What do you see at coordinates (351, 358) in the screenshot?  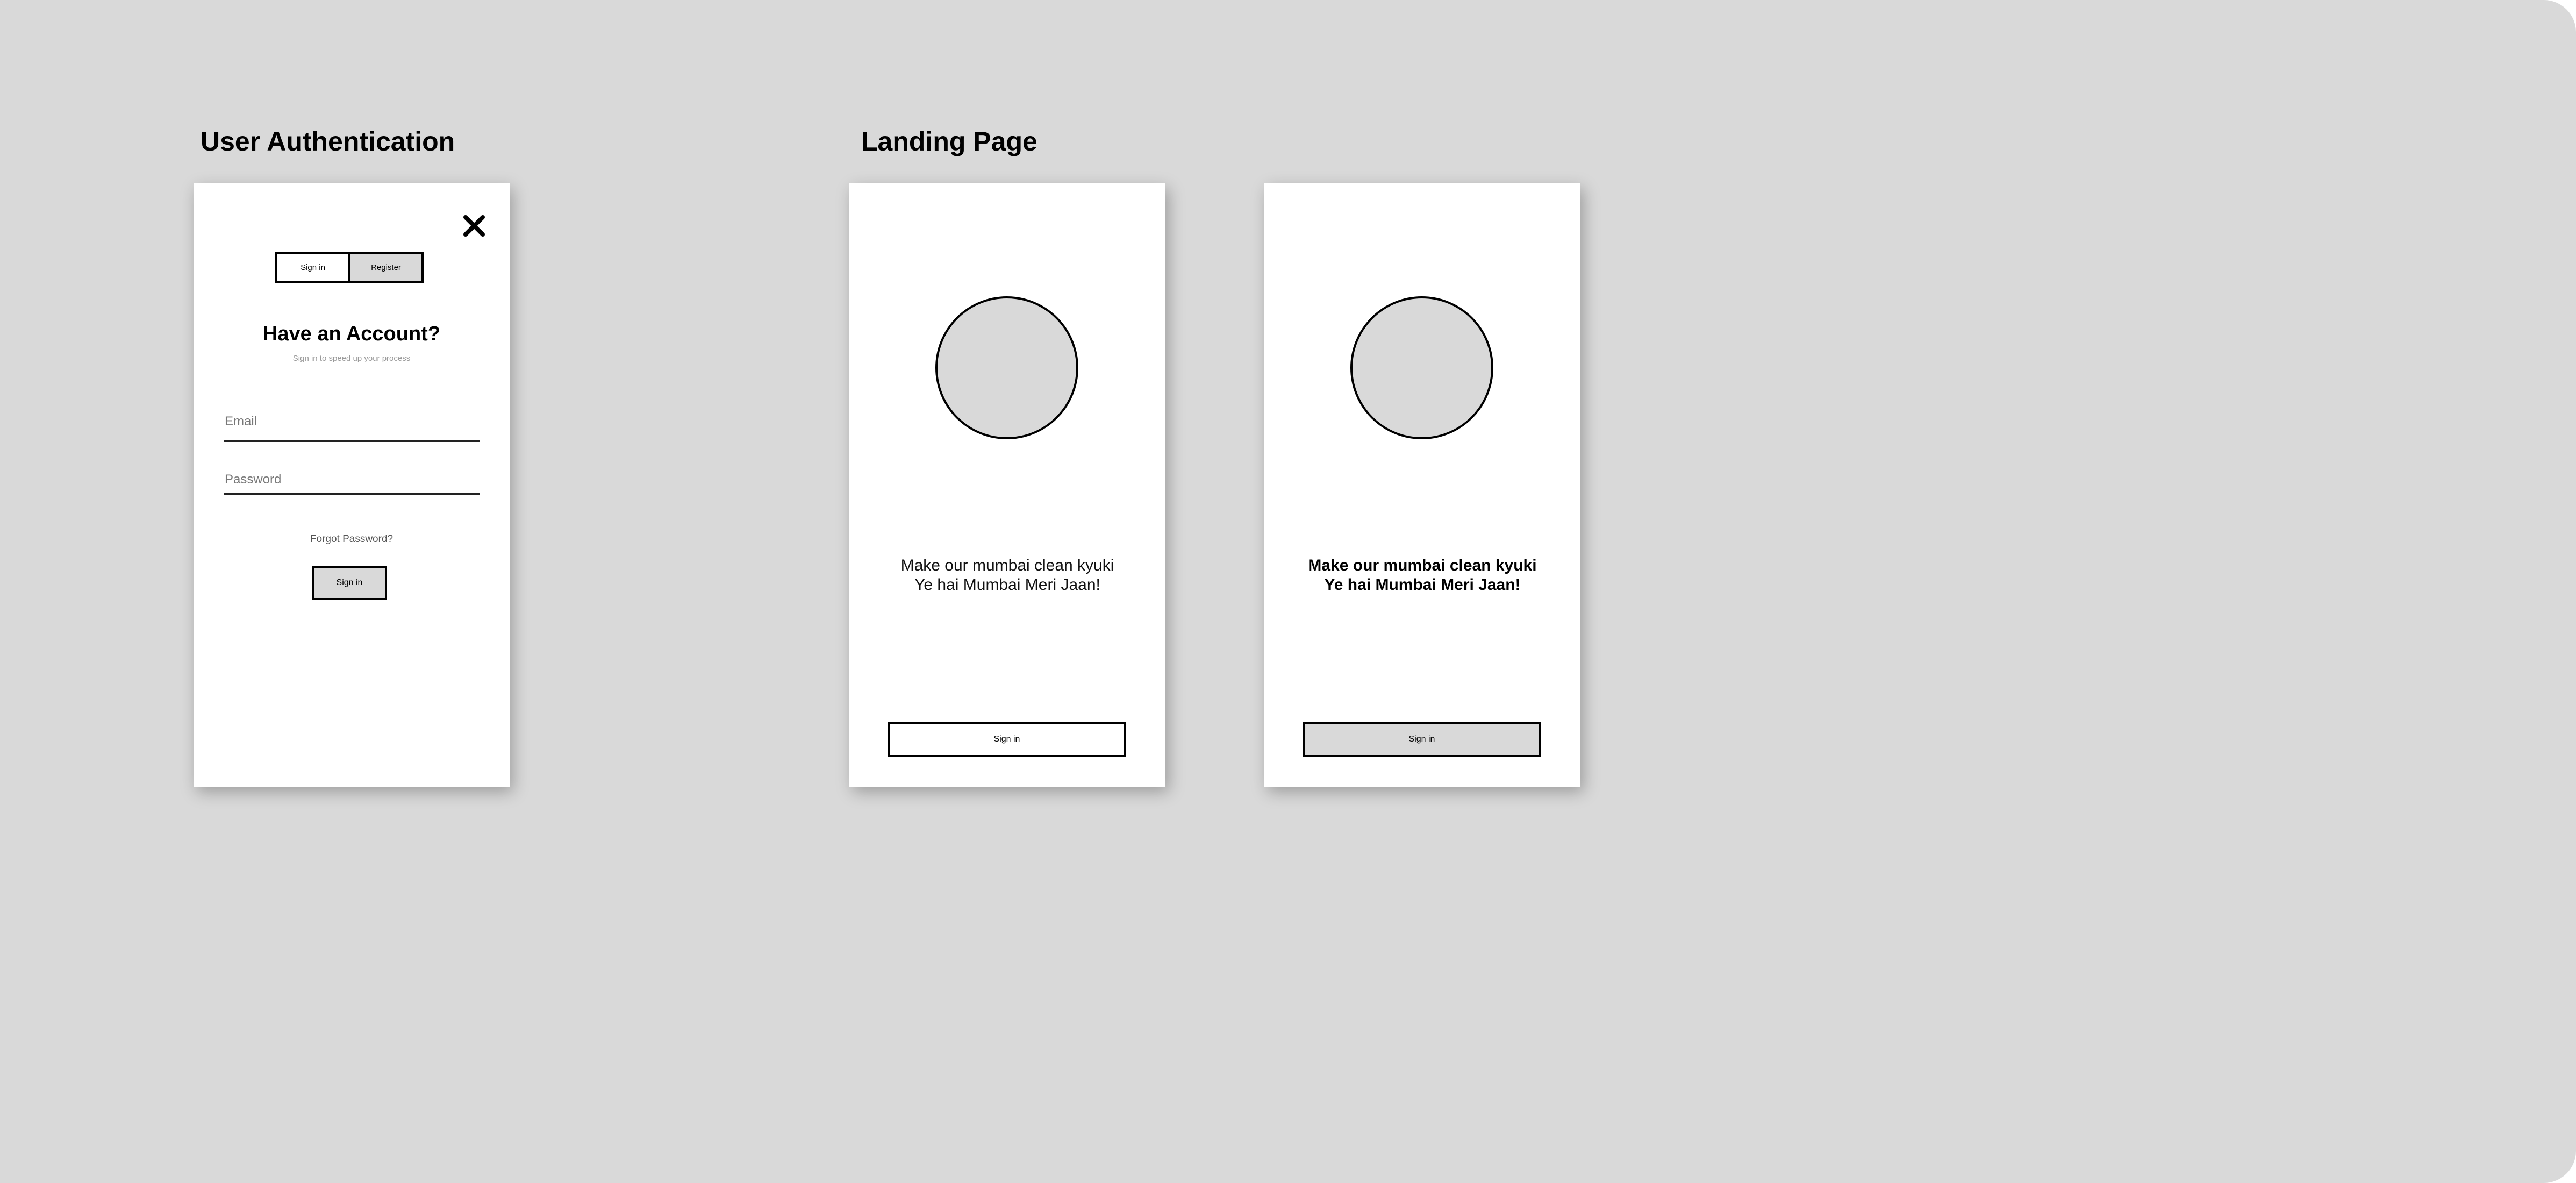 I see `auth-subheading: Sign in to speed up your process` at bounding box center [351, 358].